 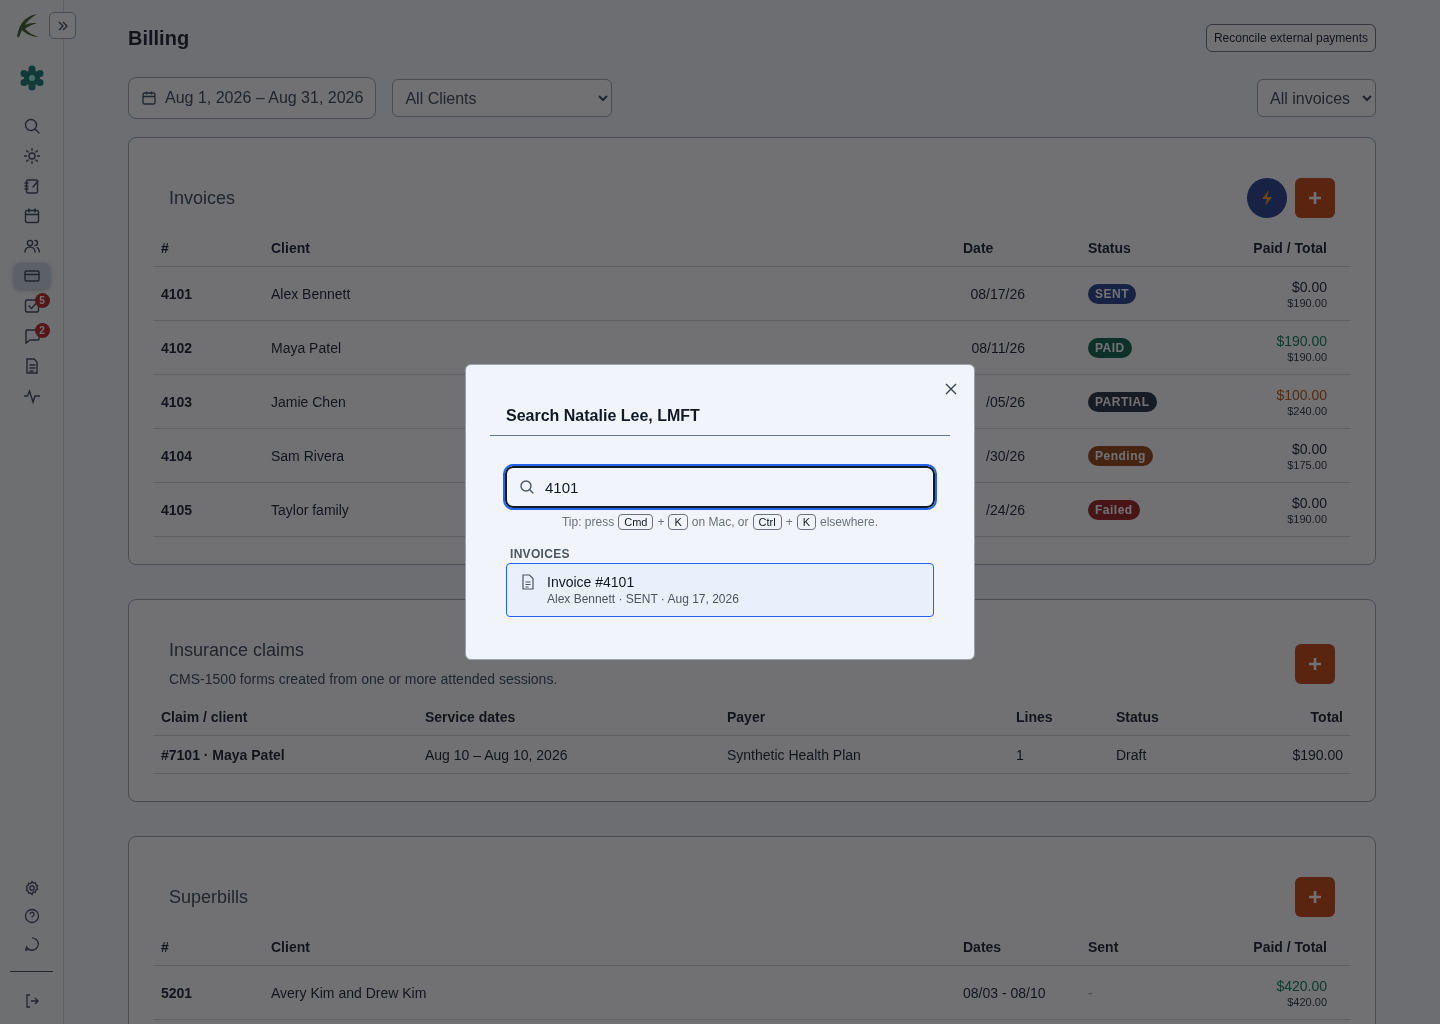 I want to click on users-icon, so click(x=31, y=246).